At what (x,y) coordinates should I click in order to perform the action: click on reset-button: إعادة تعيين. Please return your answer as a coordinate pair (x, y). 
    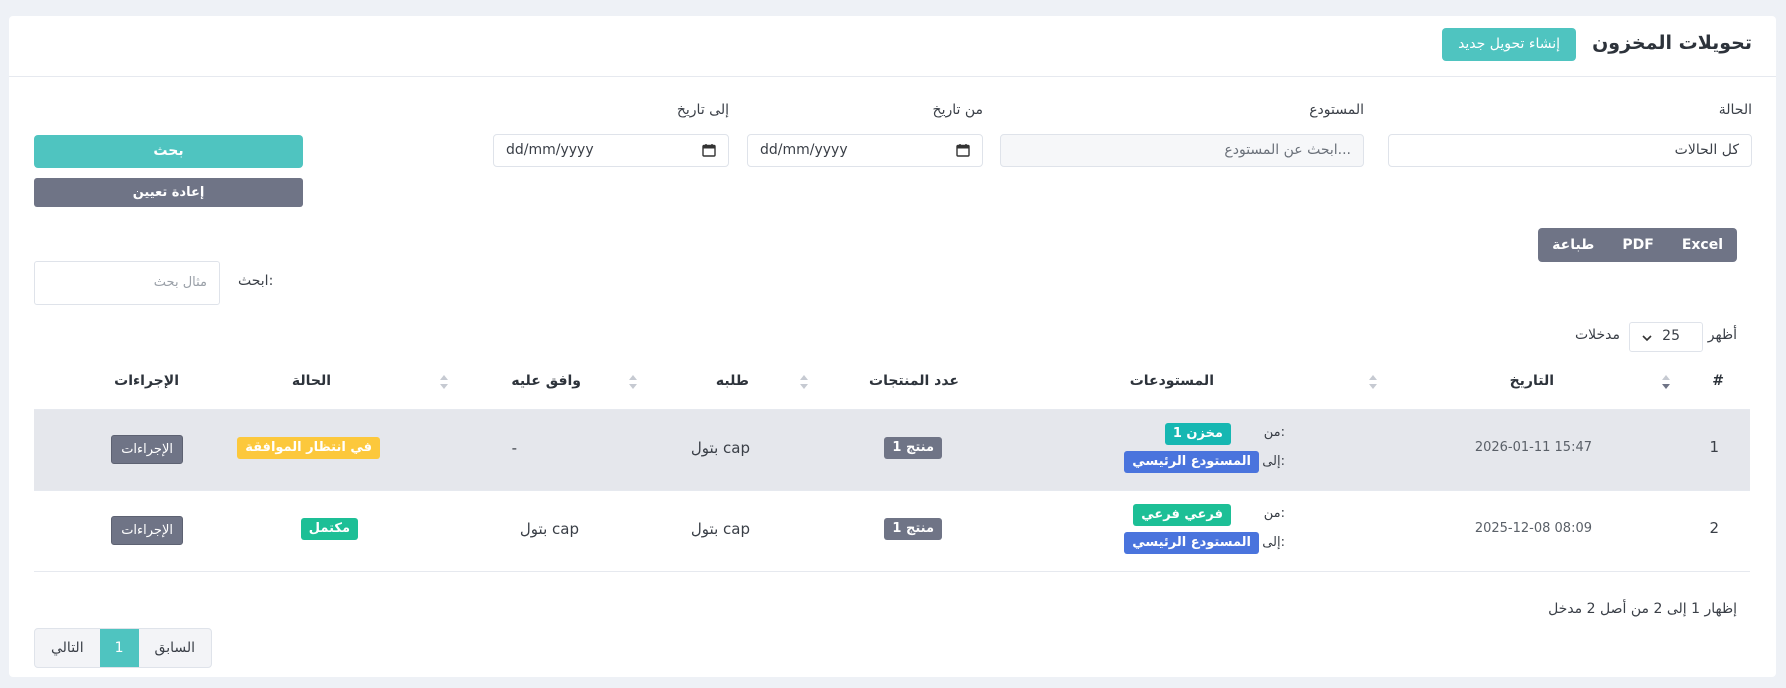
    Looking at the image, I should click on (168, 192).